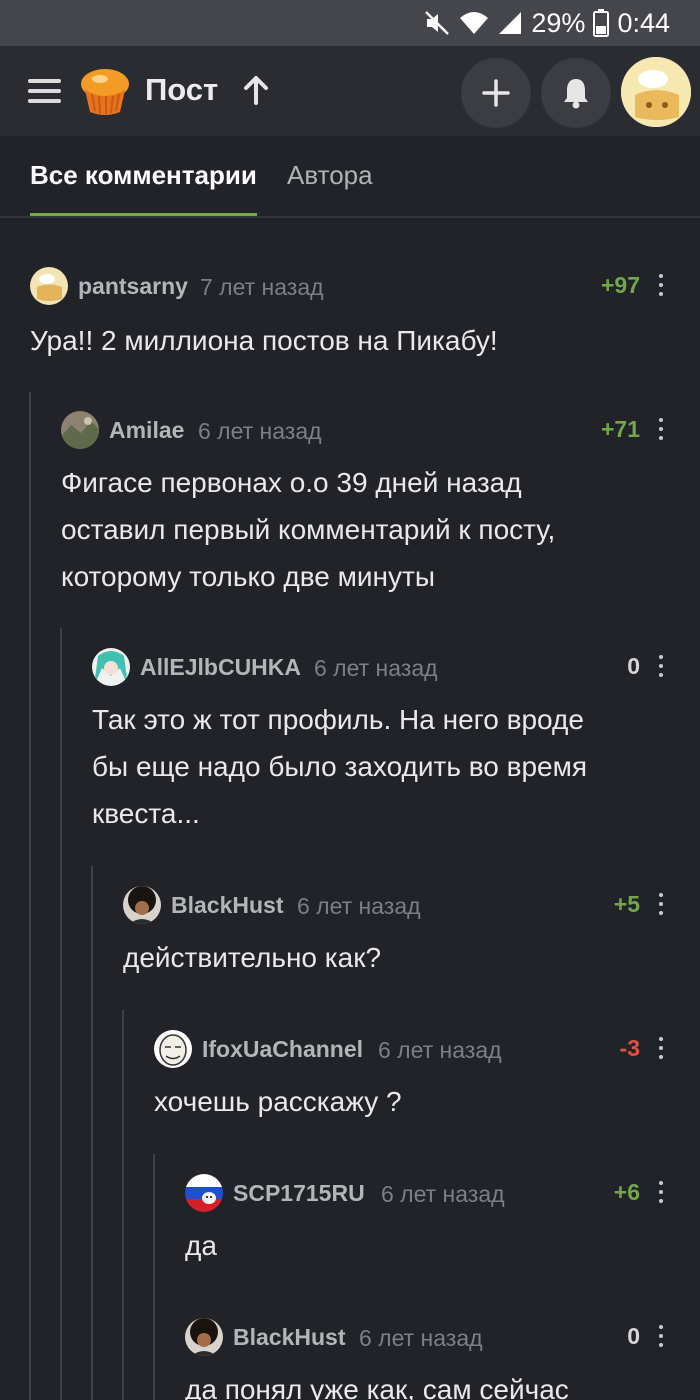  What do you see at coordinates (377, 1387) in the screenshot?
I see `comment-text: да понял уже как, сам сейчас` at bounding box center [377, 1387].